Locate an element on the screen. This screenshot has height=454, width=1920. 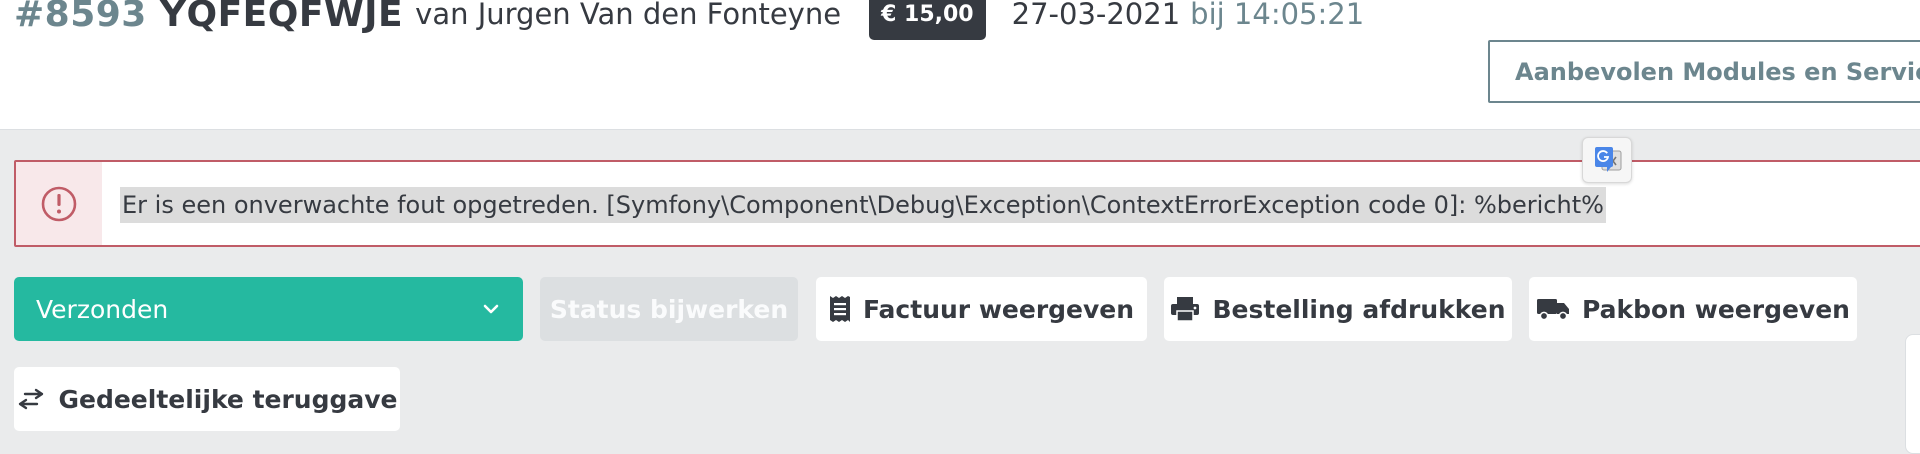
view-packing-slip-button: Pakbon weergeven is located at coordinates (1693, 309).